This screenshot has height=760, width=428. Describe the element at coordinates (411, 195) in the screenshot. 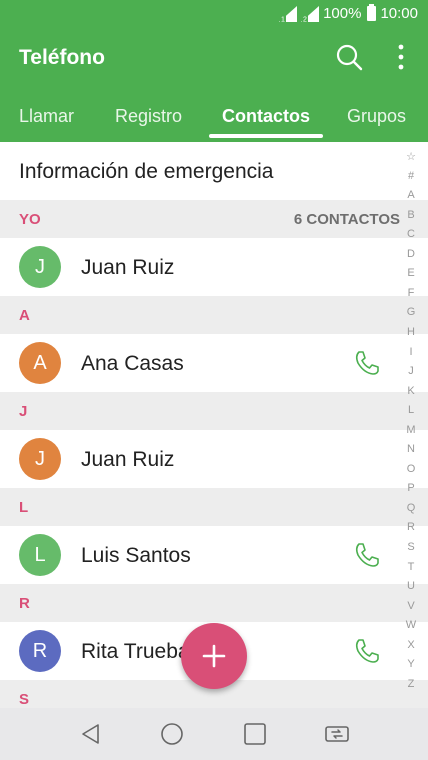

I see `index-letter: A` at that location.